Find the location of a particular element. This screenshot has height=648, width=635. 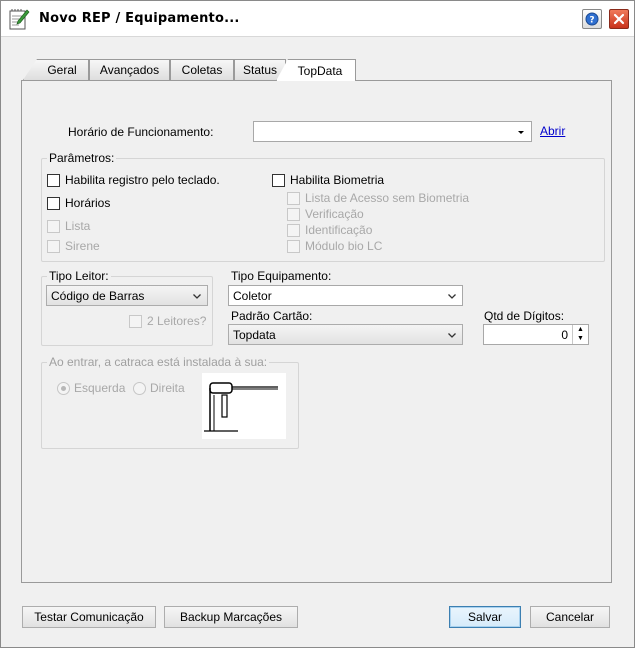

sirene-label: Sirene is located at coordinates (82, 246).